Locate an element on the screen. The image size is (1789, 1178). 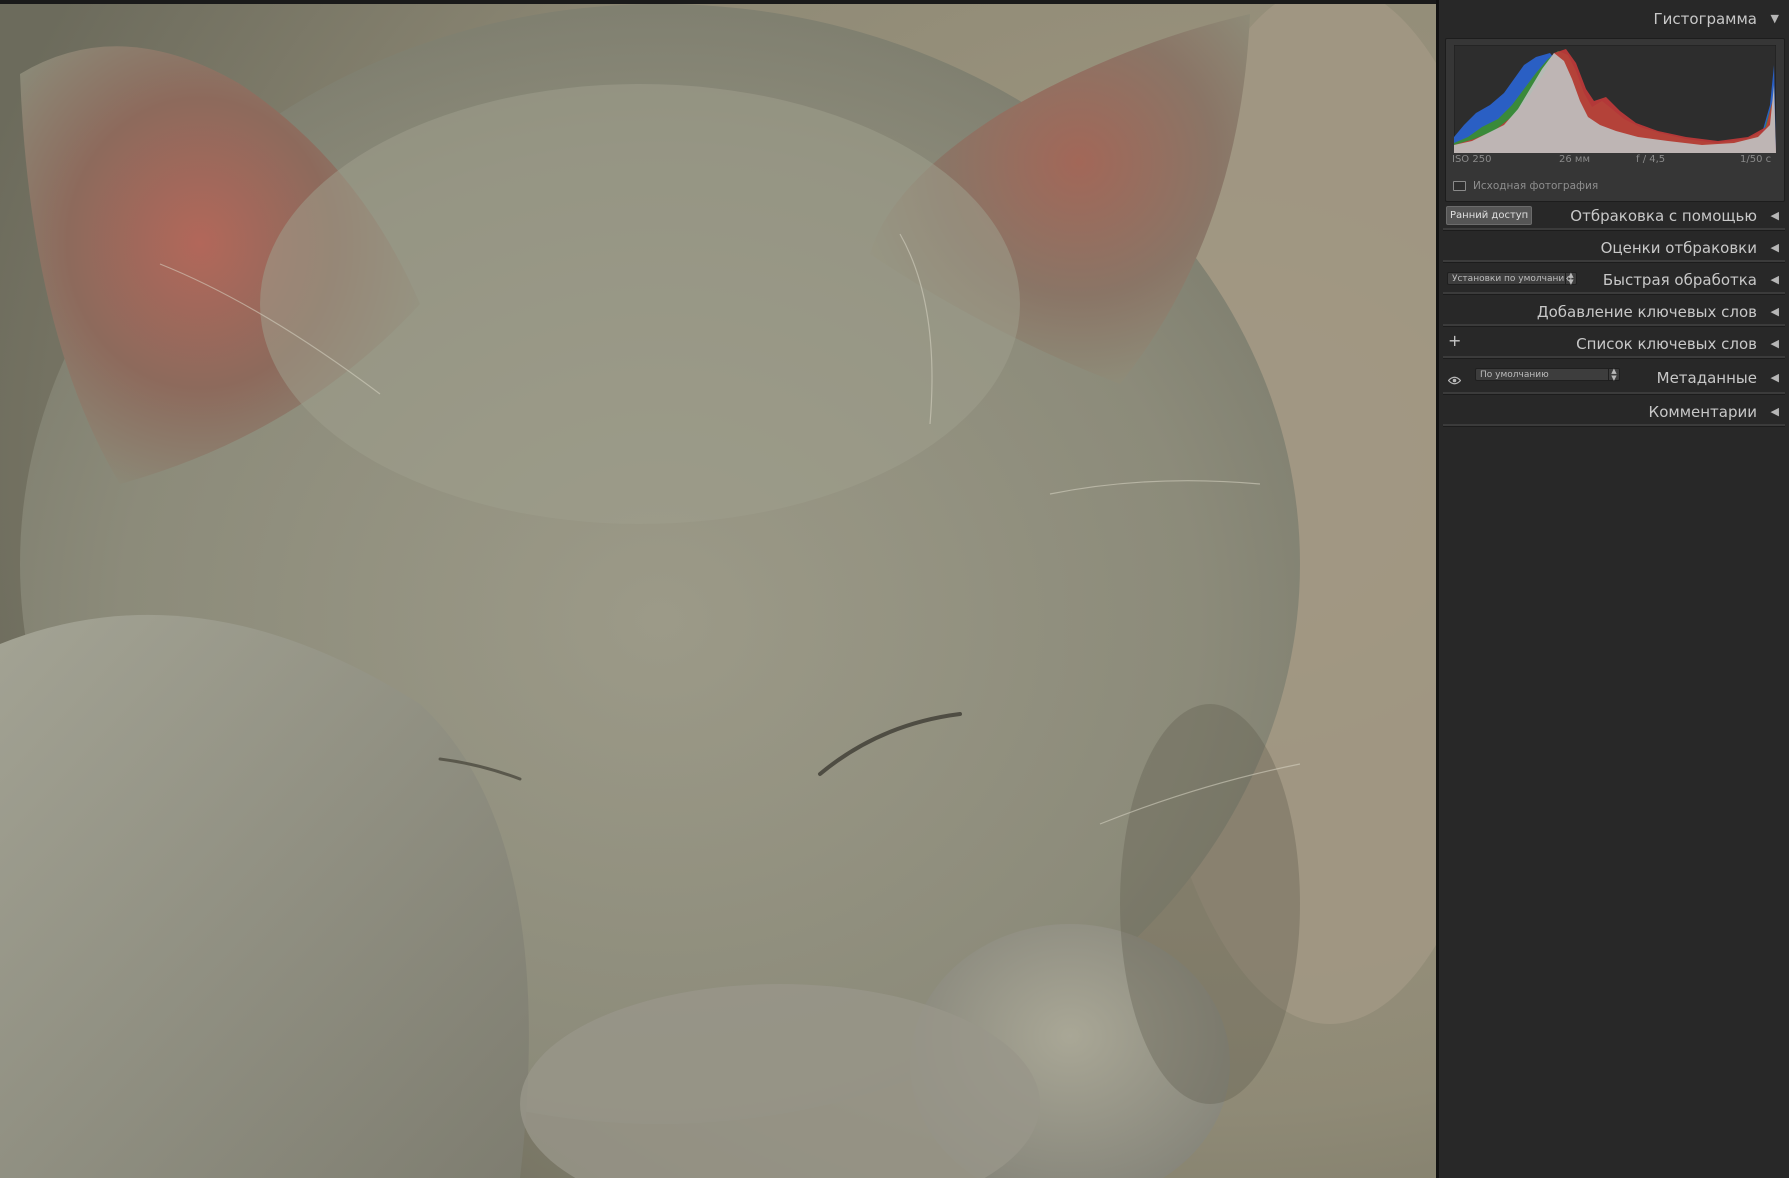
quick-develop-title: Быстрая обработка is located at coordinates (1679, 280).